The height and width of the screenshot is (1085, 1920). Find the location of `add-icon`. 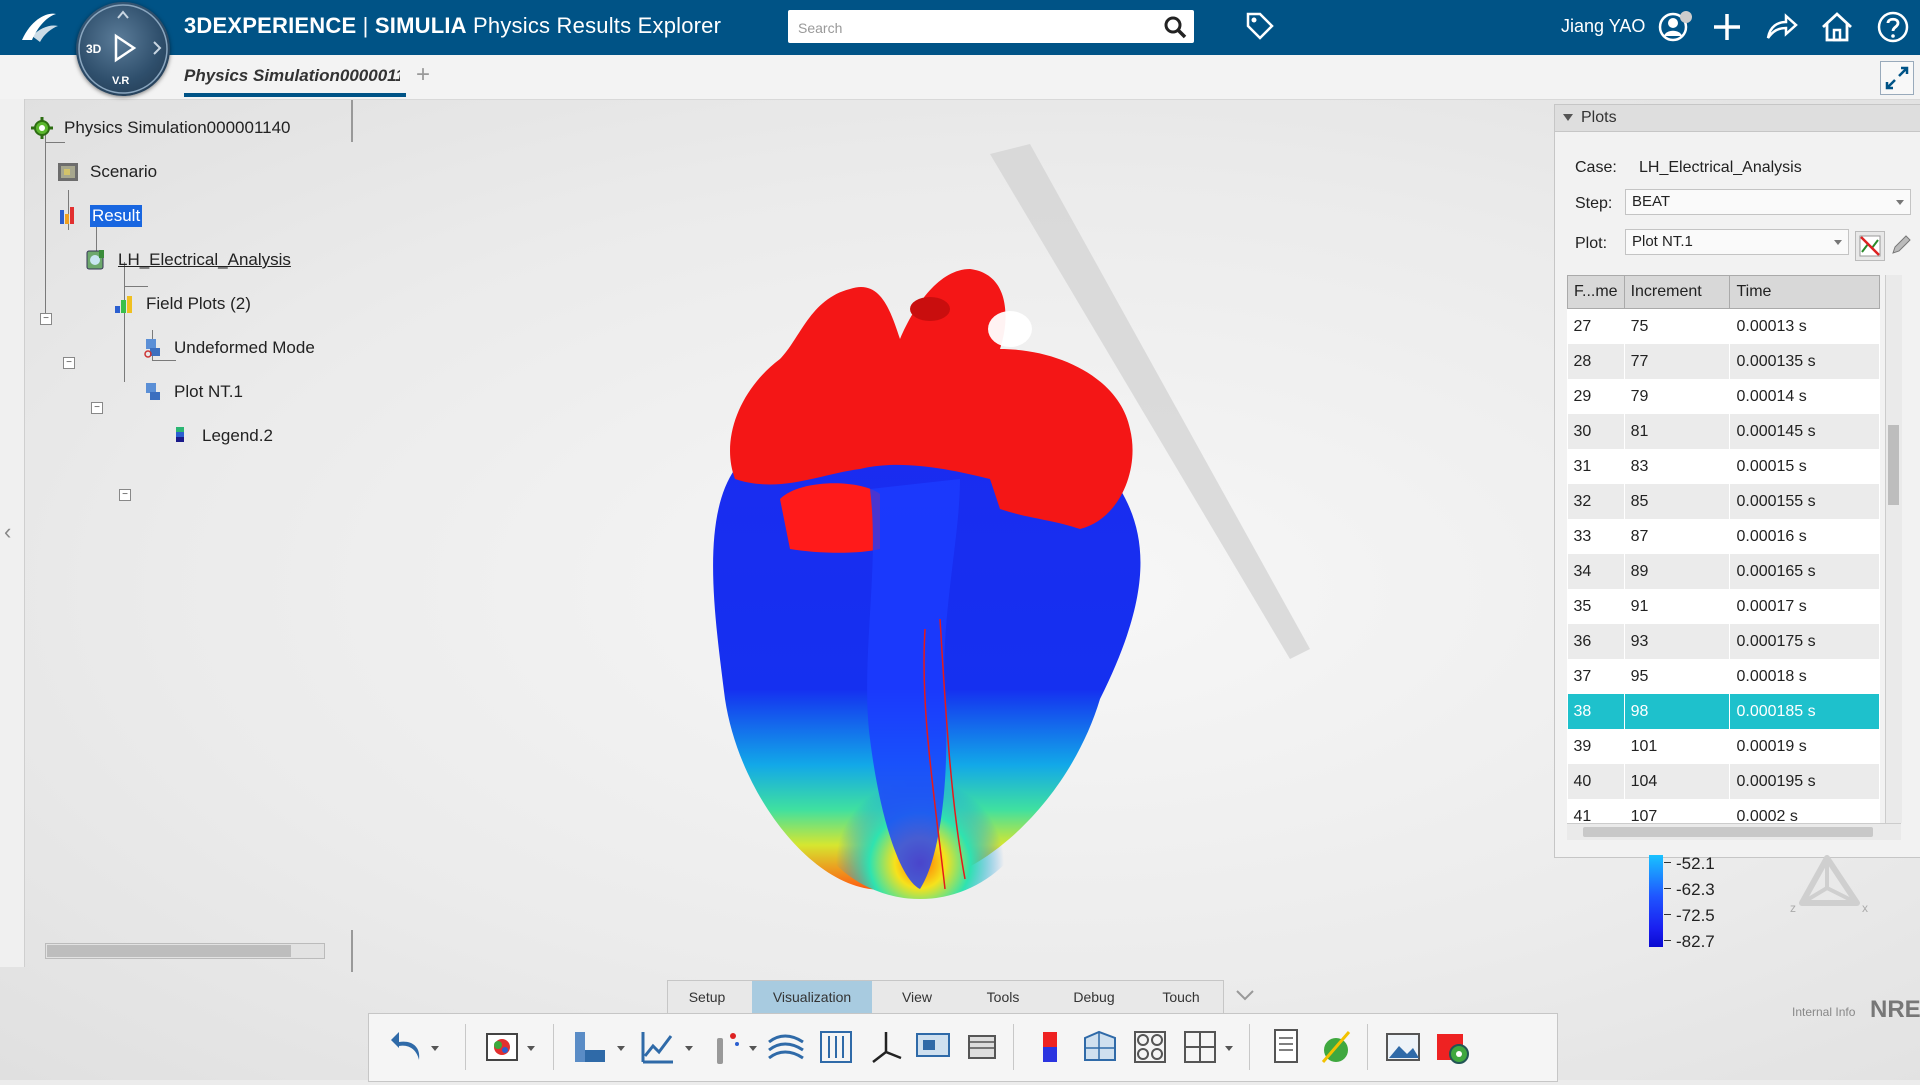

add-icon is located at coordinates (1727, 27).